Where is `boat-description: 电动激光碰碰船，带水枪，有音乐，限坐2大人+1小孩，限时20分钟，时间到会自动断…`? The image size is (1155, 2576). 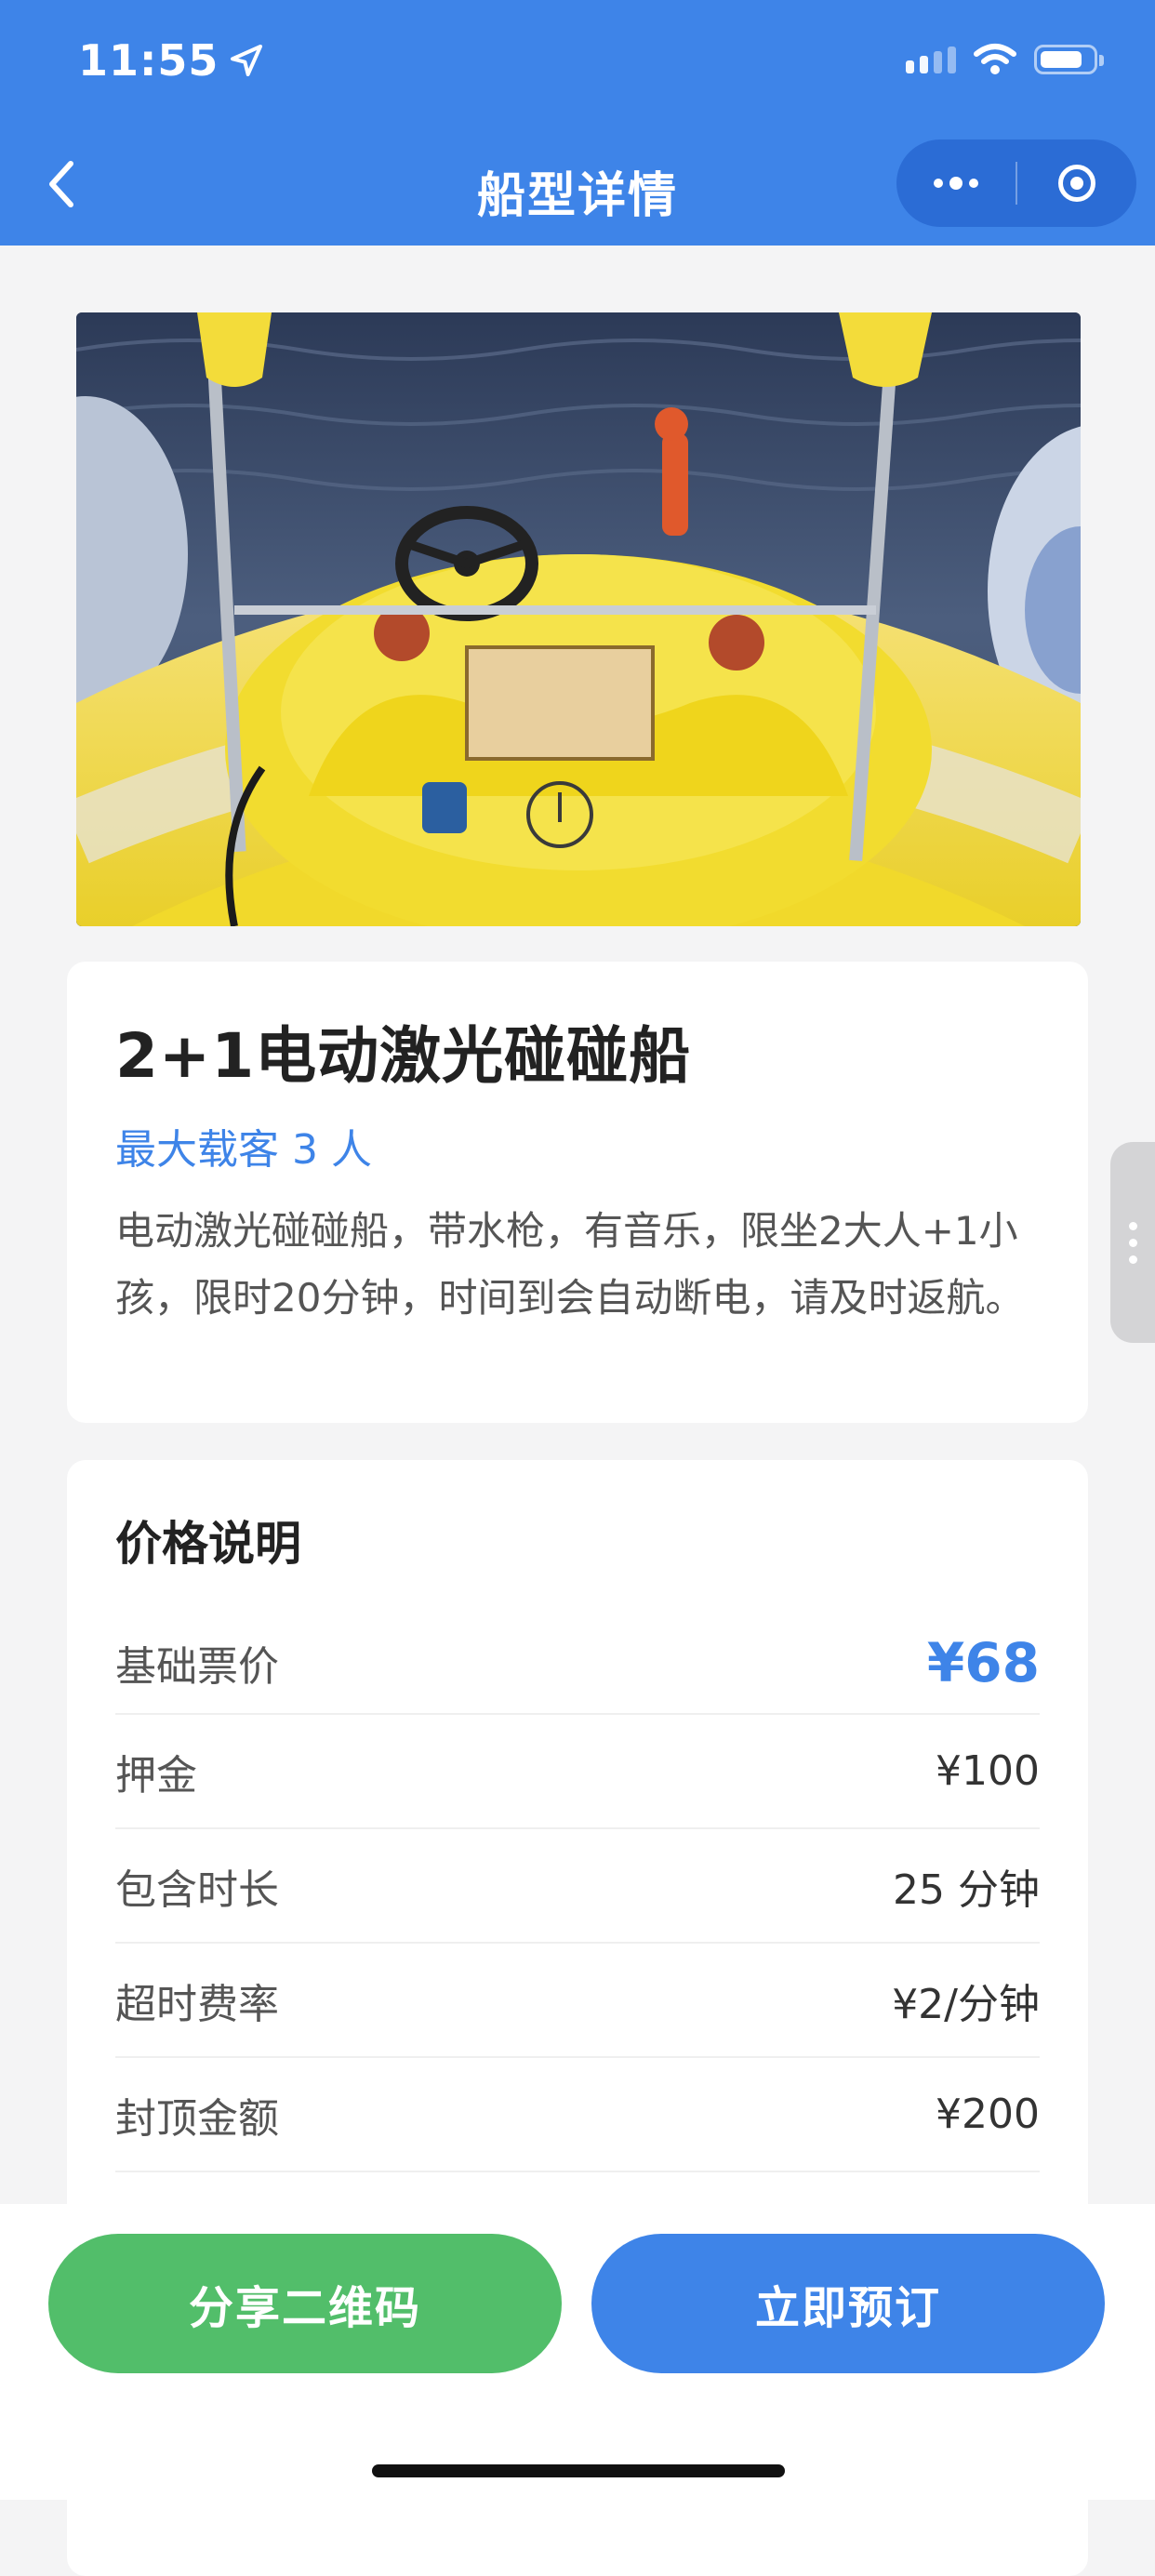
boat-description: 电动激光碰碰船，带水枪，有音乐，限坐2大人+1小孩，限时20分钟，时间到会自动断… is located at coordinates (570, 1264).